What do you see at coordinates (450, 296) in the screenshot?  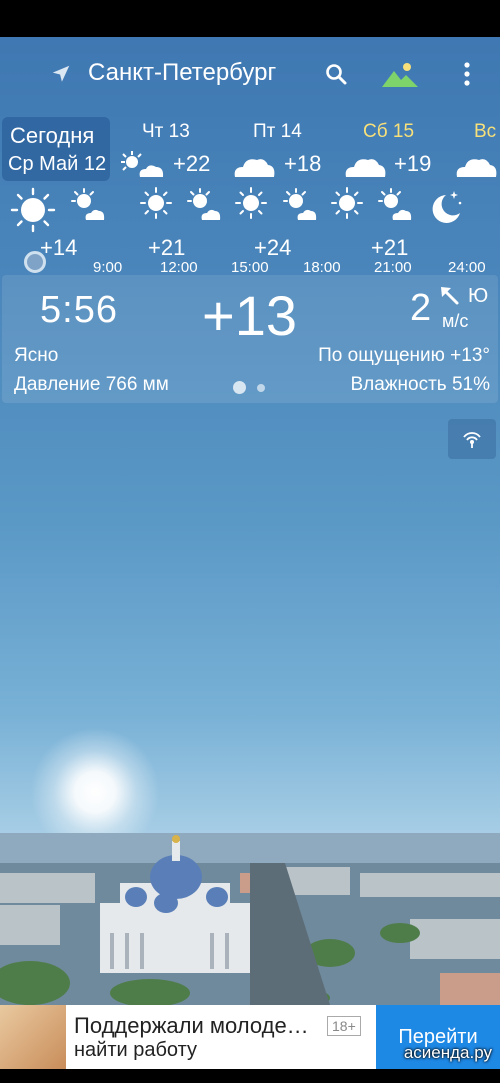 I see `wind-direction-arrow-icon` at bounding box center [450, 296].